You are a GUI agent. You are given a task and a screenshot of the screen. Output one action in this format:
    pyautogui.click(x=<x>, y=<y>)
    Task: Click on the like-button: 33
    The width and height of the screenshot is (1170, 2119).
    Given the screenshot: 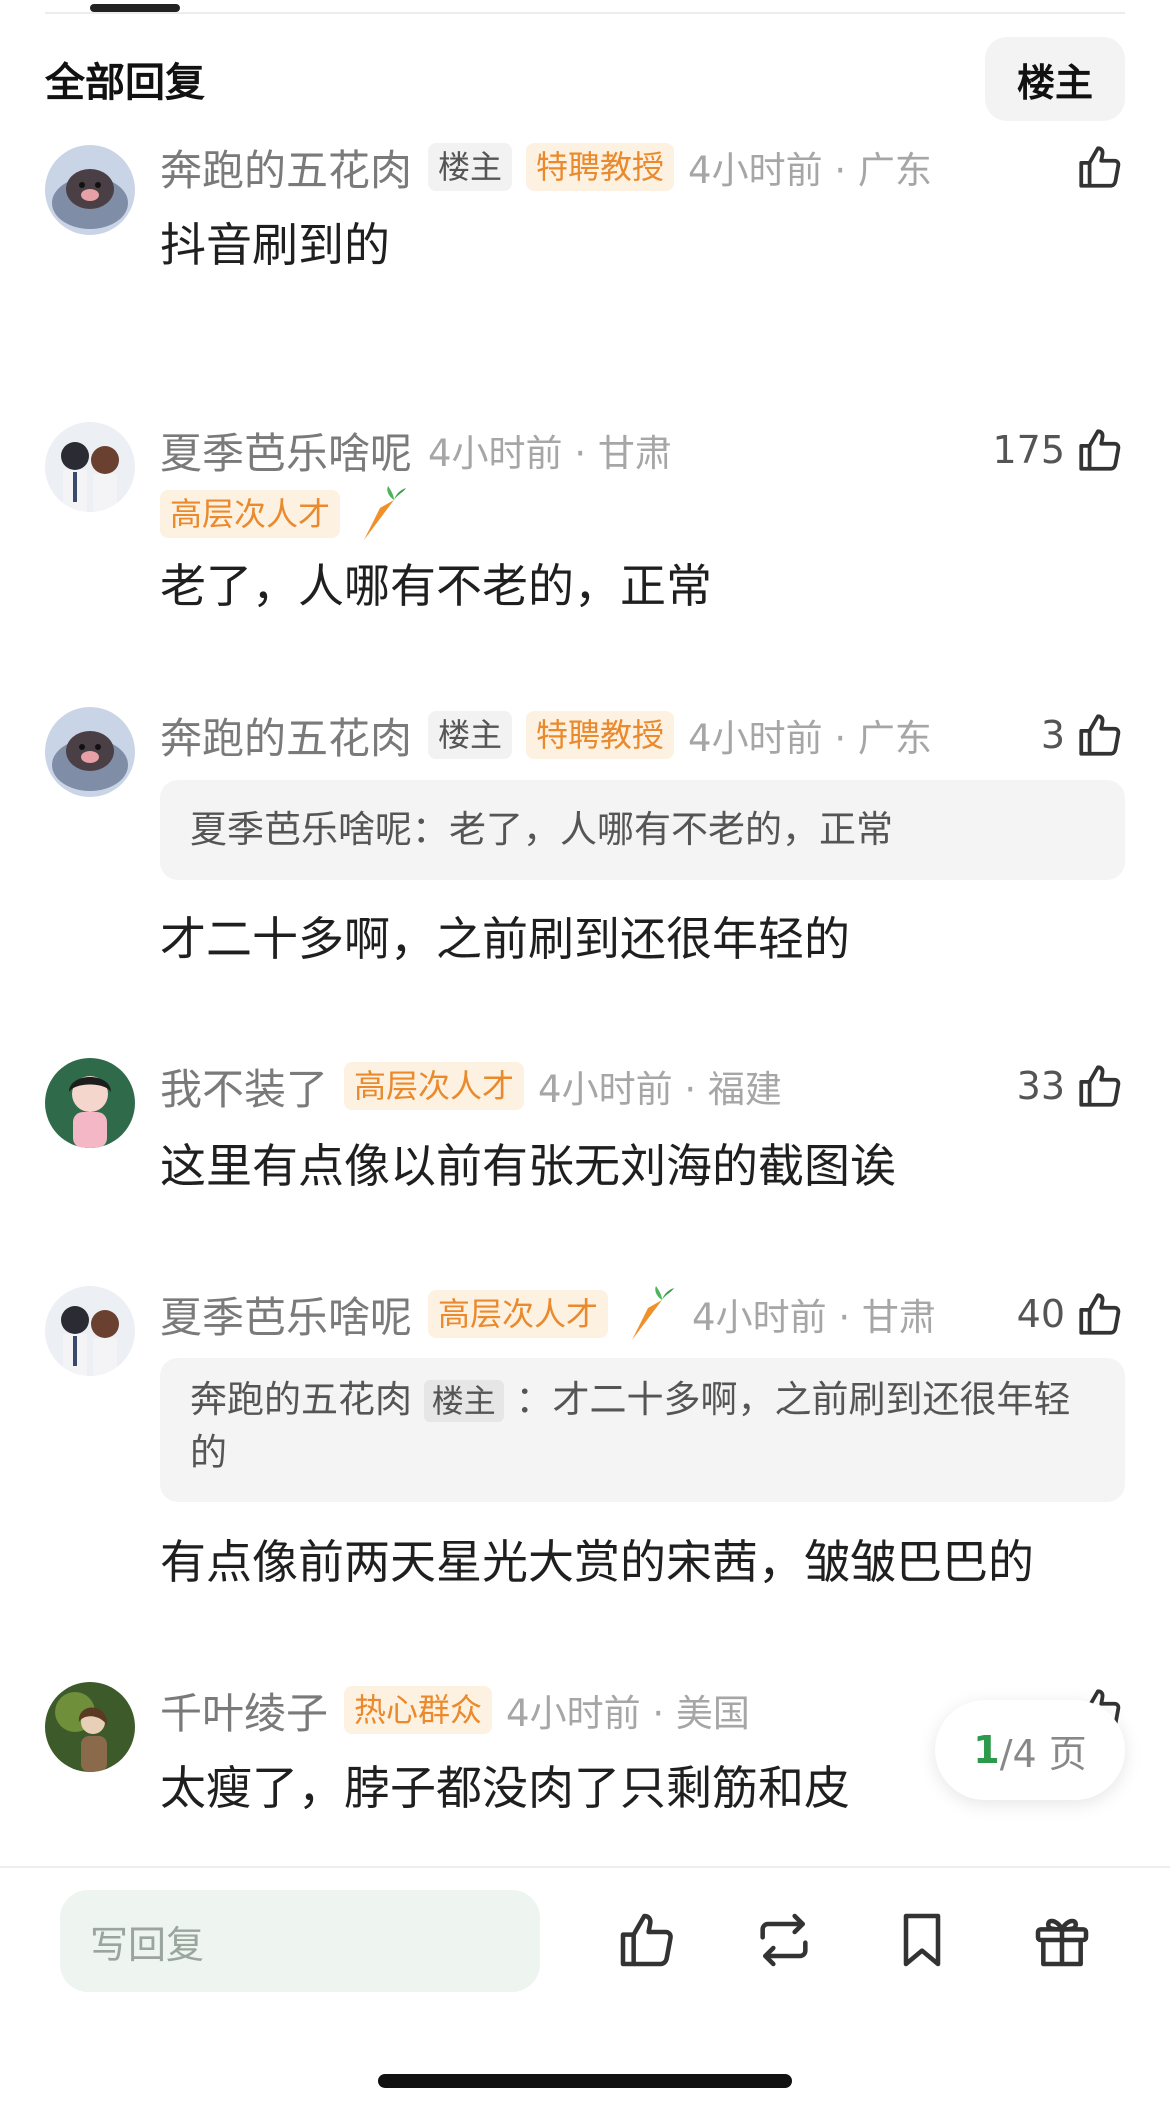 What is the action you would take?
    pyautogui.click(x=1071, y=1086)
    